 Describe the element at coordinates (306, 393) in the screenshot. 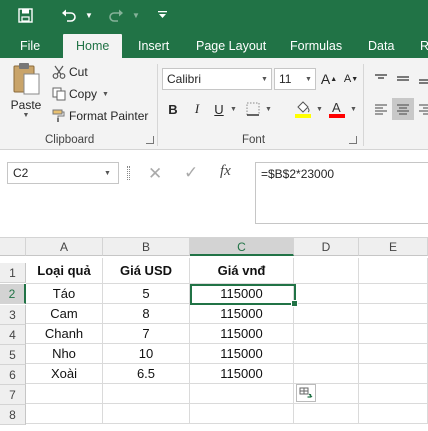

I see `auto-fill-options-icon` at that location.